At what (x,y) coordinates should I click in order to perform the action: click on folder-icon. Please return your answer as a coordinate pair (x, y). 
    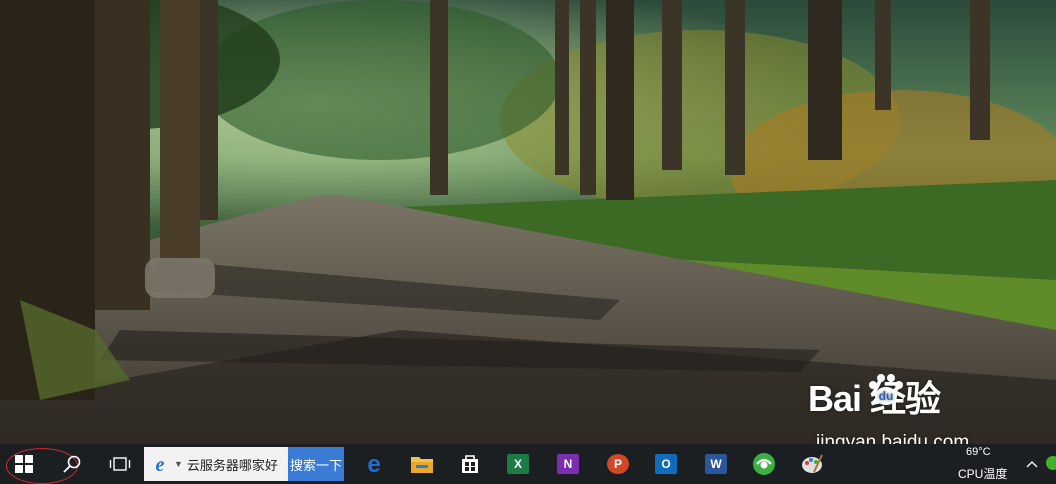
    Looking at the image, I should click on (422, 465).